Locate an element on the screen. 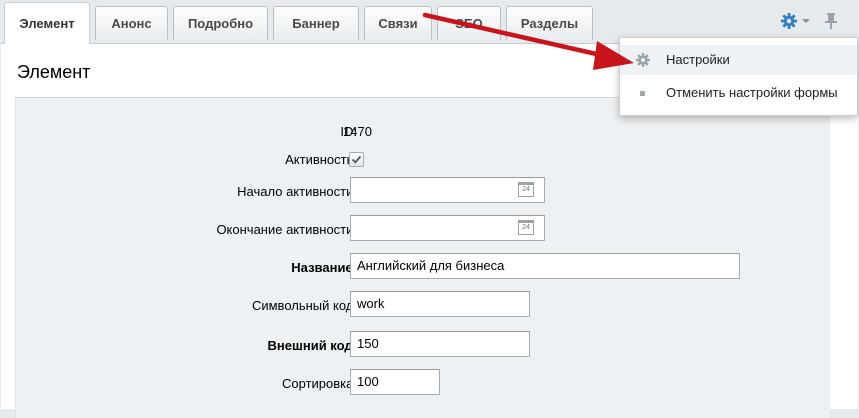 The width and height of the screenshot is (859, 418). tab-details: Подробно is located at coordinates (220, 23).